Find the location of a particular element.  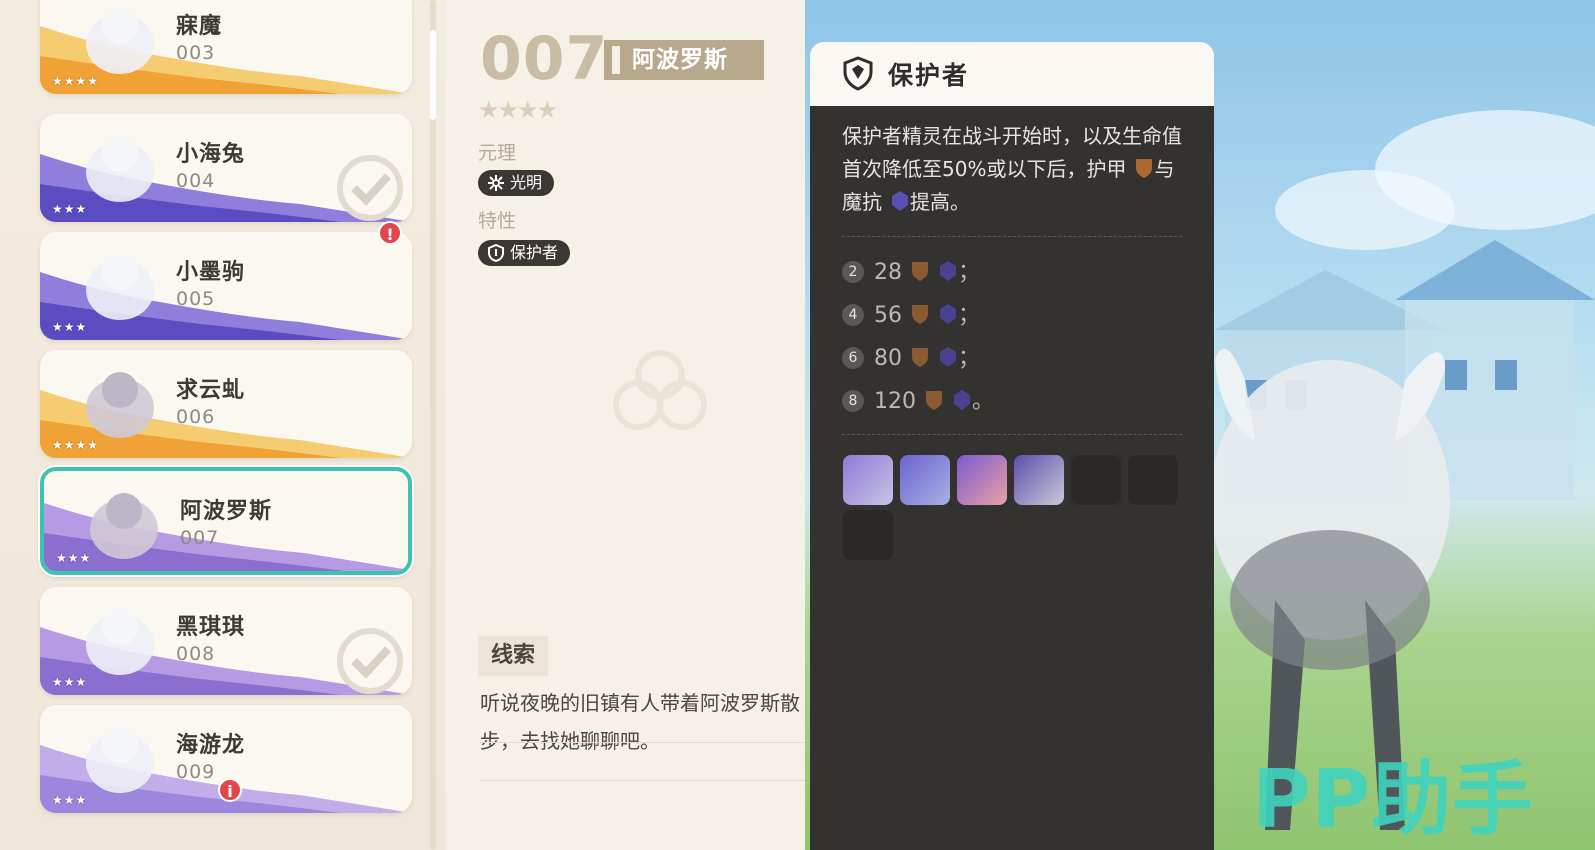

trait-pill: 保护者 is located at coordinates (524, 253).